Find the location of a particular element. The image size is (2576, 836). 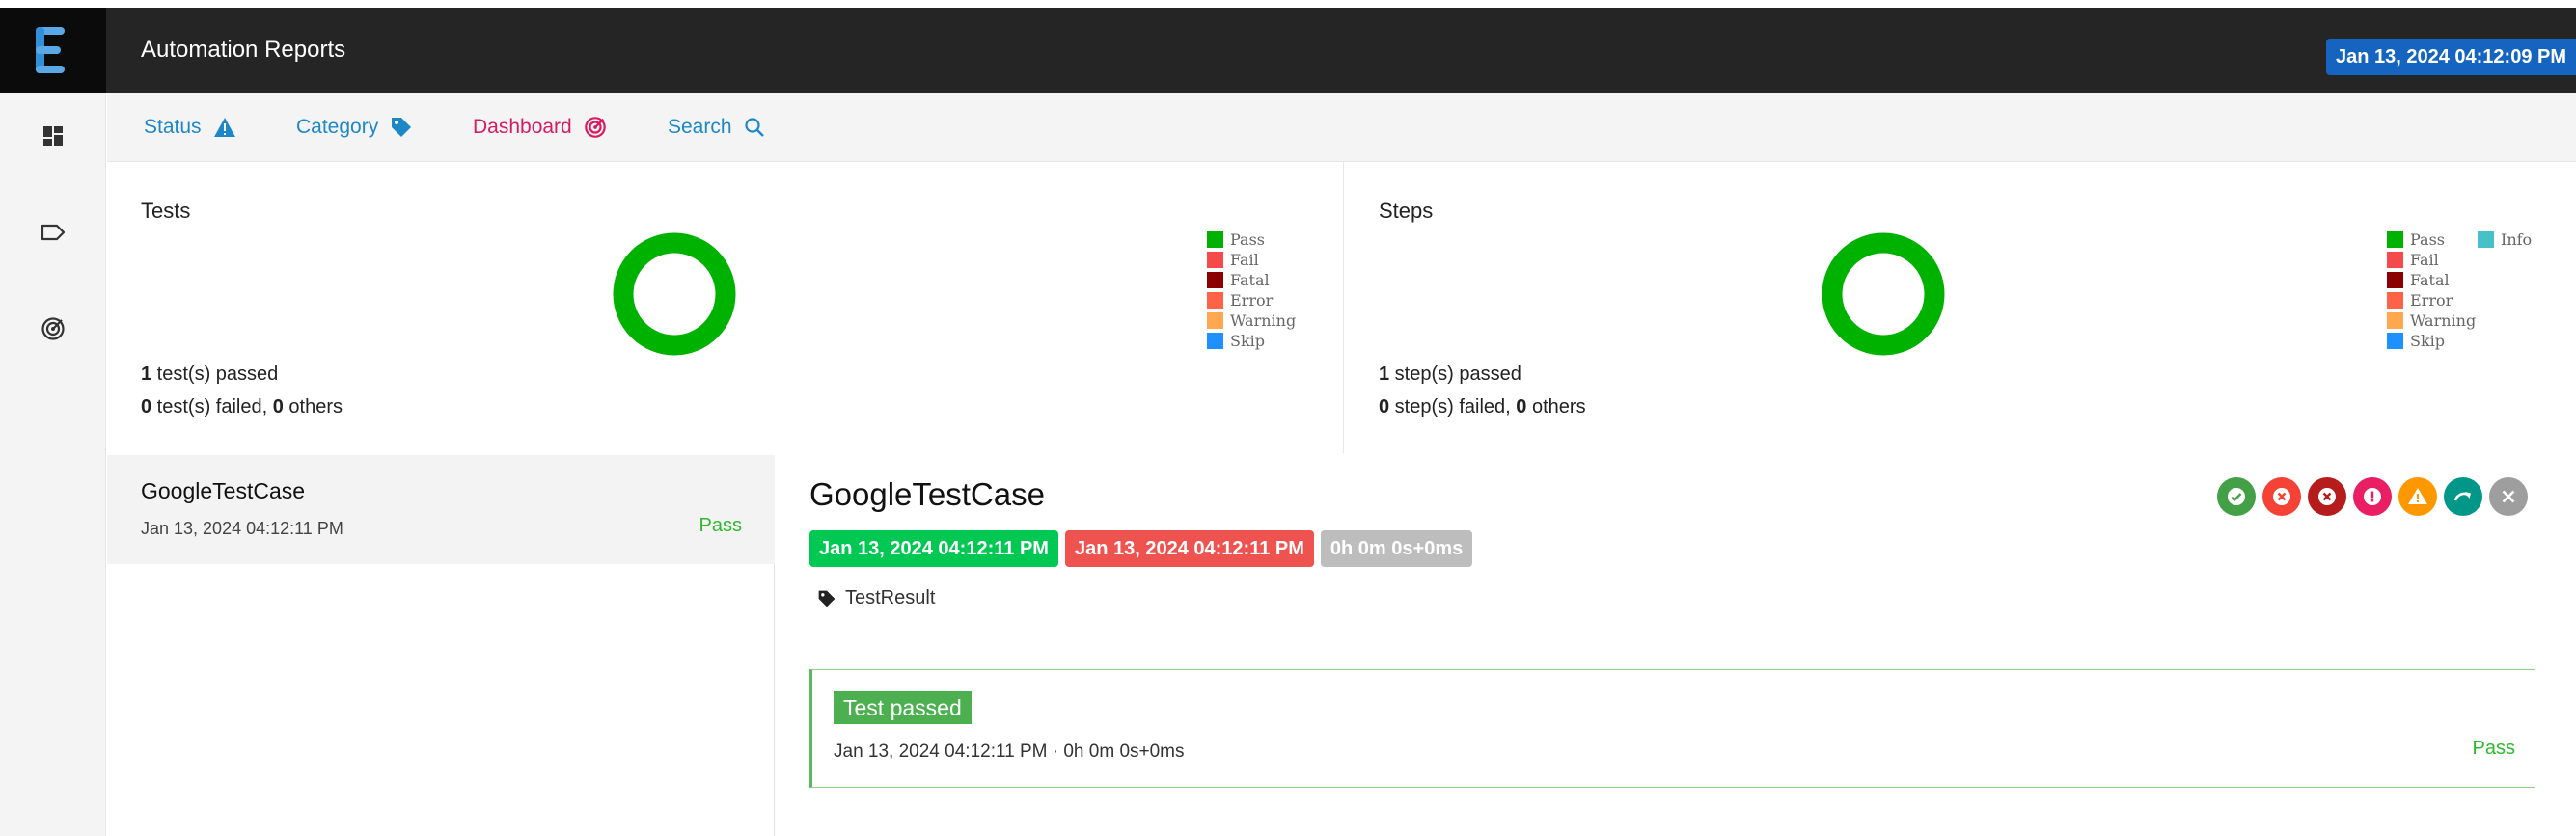

tests-donut-chart is located at coordinates (674, 294).